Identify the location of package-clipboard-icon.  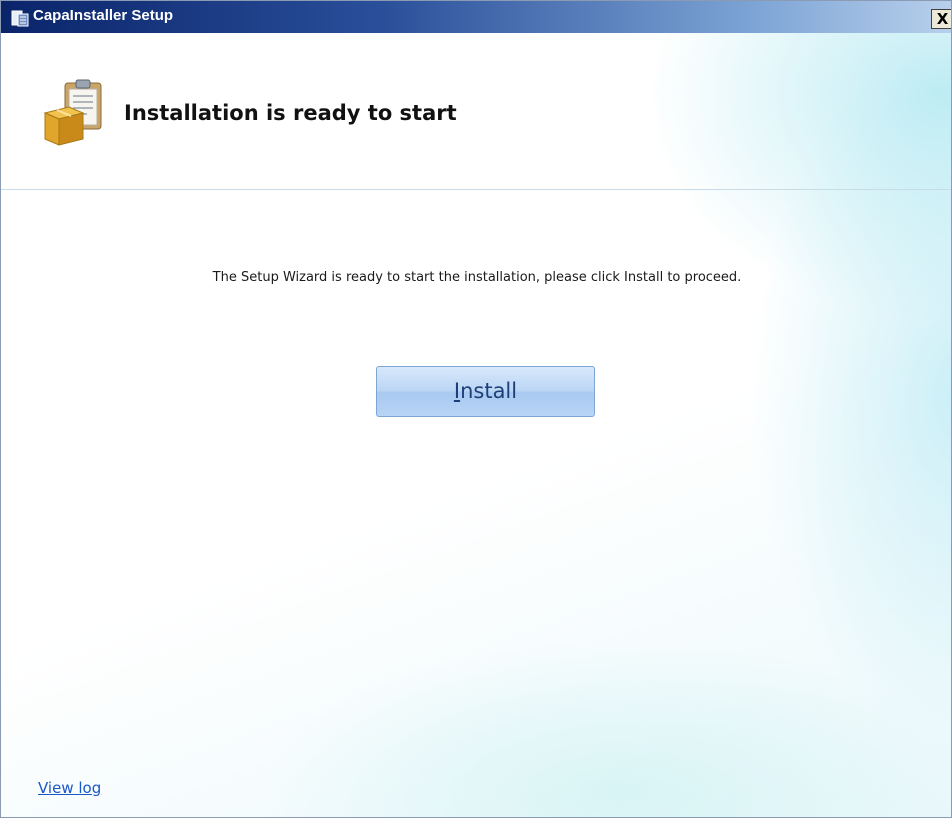
(72, 112).